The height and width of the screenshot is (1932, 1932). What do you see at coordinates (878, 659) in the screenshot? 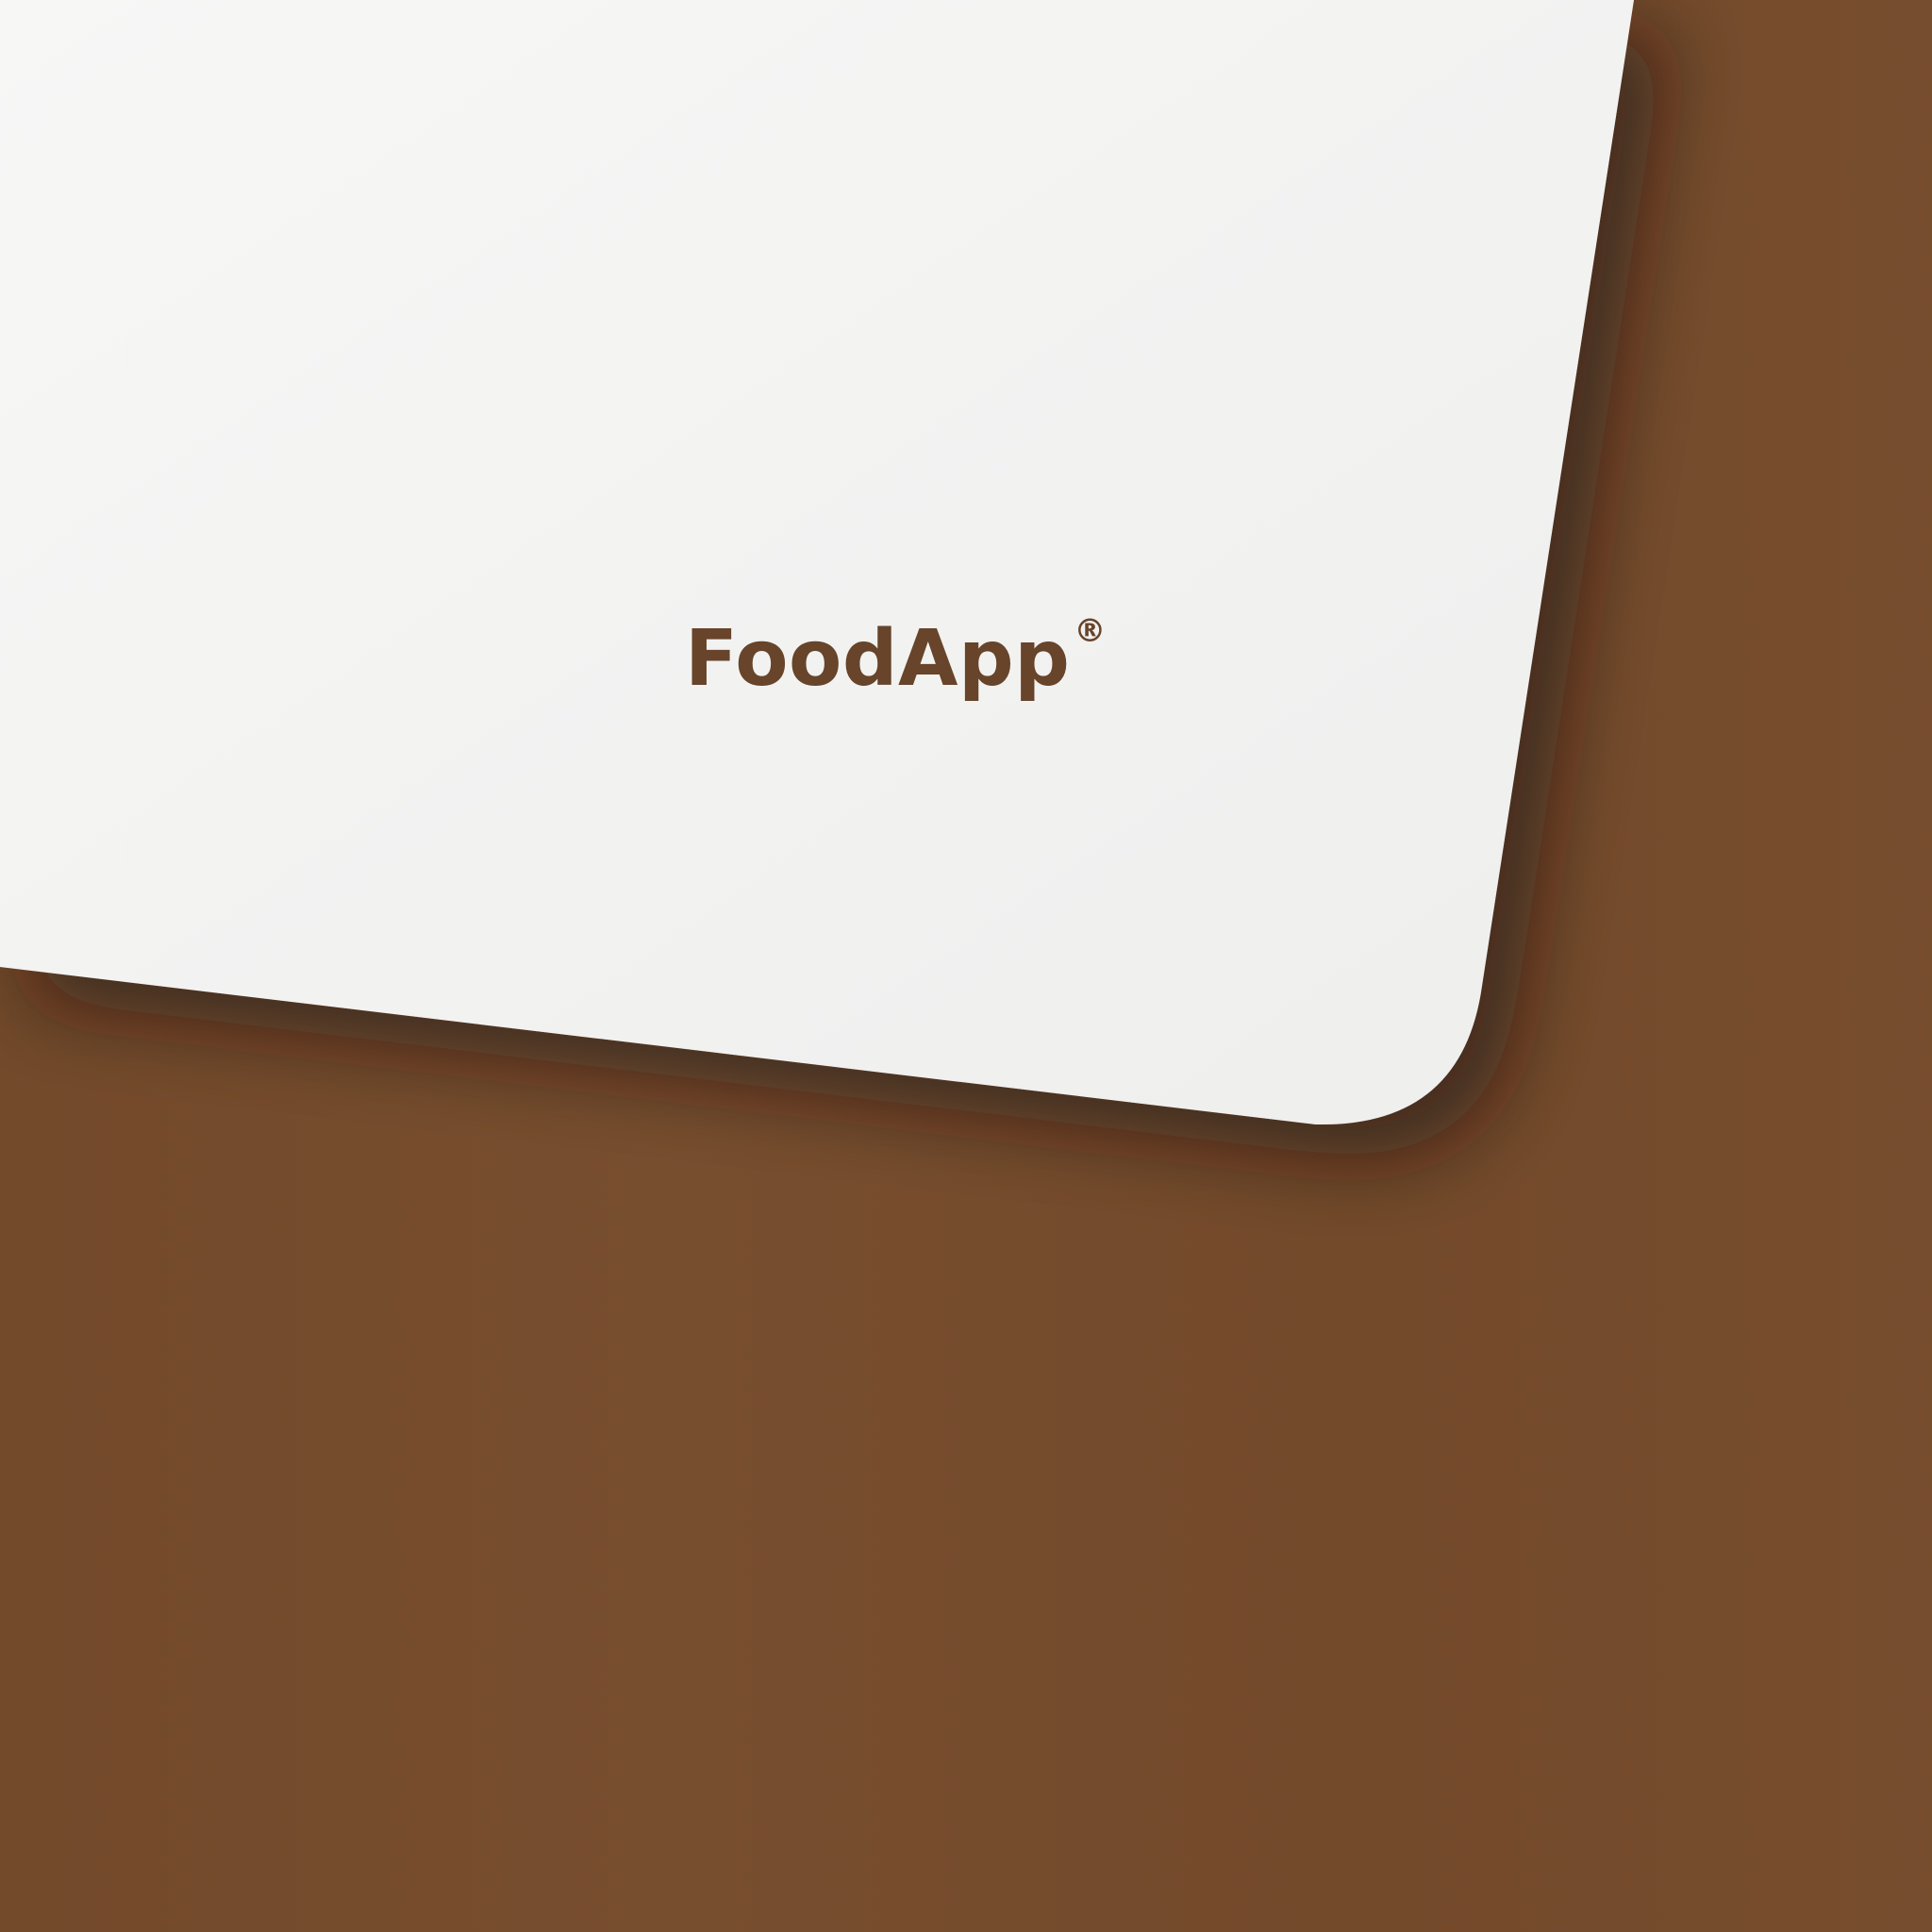
I see `brand-wordmark: FoodApp` at bounding box center [878, 659].